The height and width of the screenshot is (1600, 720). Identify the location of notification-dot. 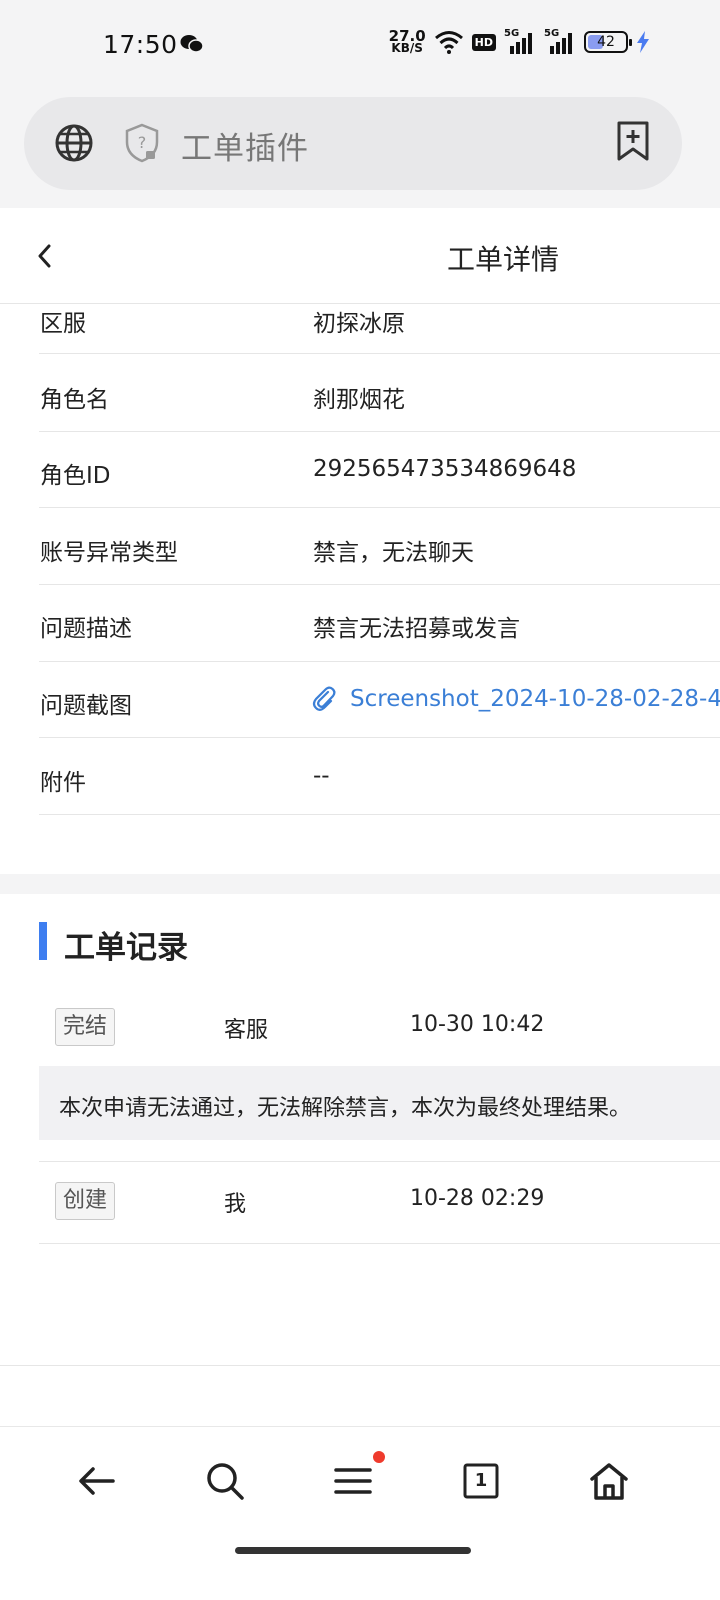
(379, 1457).